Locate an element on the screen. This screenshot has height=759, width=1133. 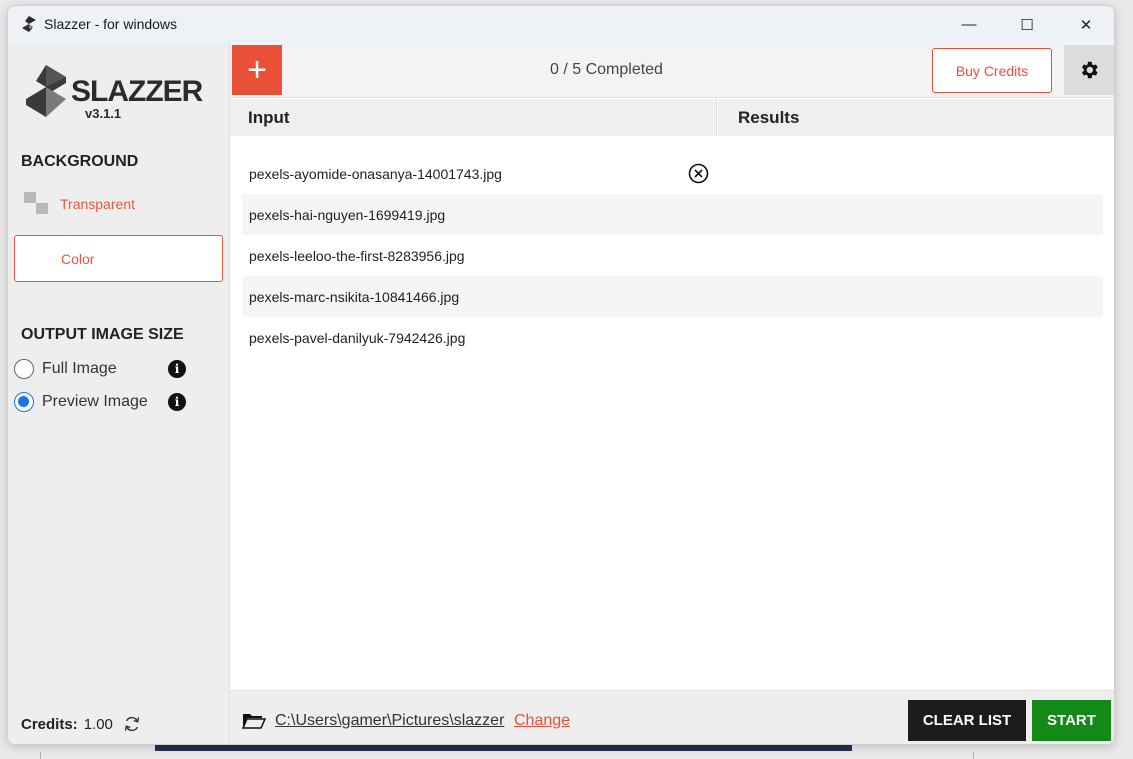
credits-value: 1.00 is located at coordinates (98, 724).